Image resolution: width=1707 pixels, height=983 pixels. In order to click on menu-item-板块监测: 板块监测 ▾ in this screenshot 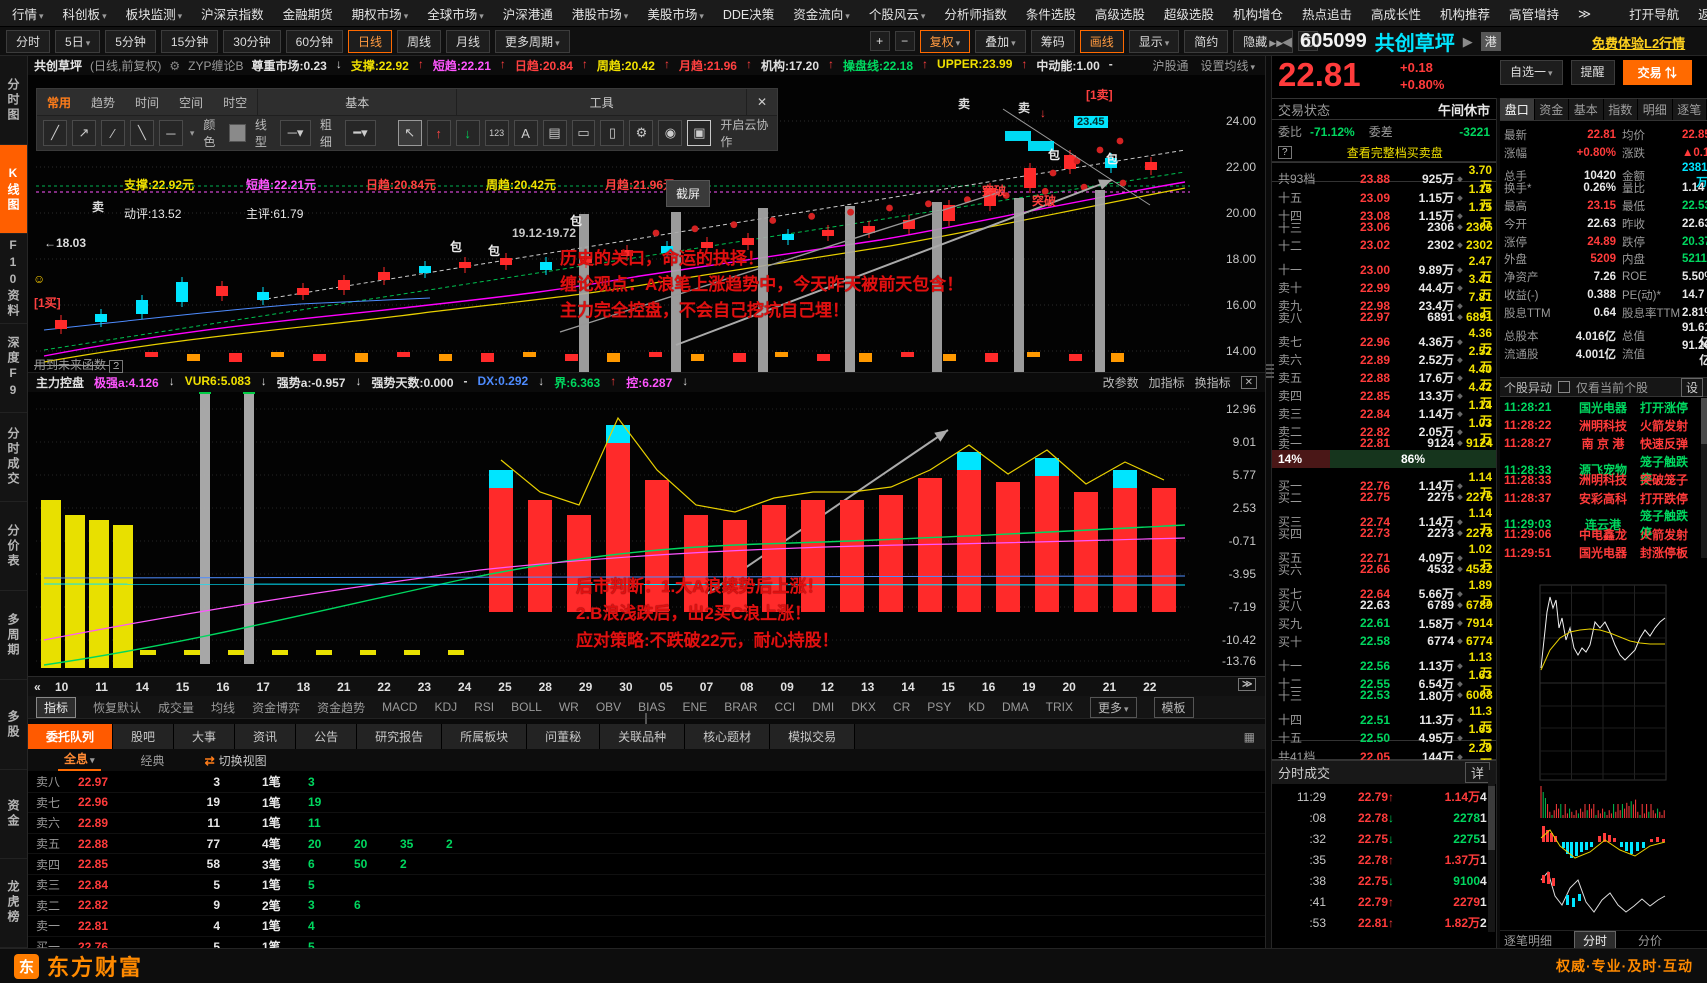, I will do `click(154, 13)`.